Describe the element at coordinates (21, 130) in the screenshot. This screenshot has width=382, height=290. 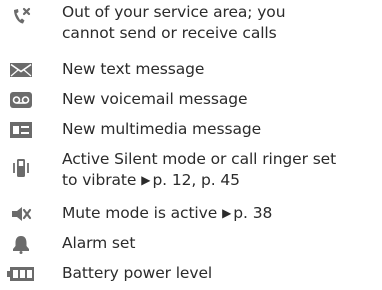
I see `multimedia-message-icon` at that location.